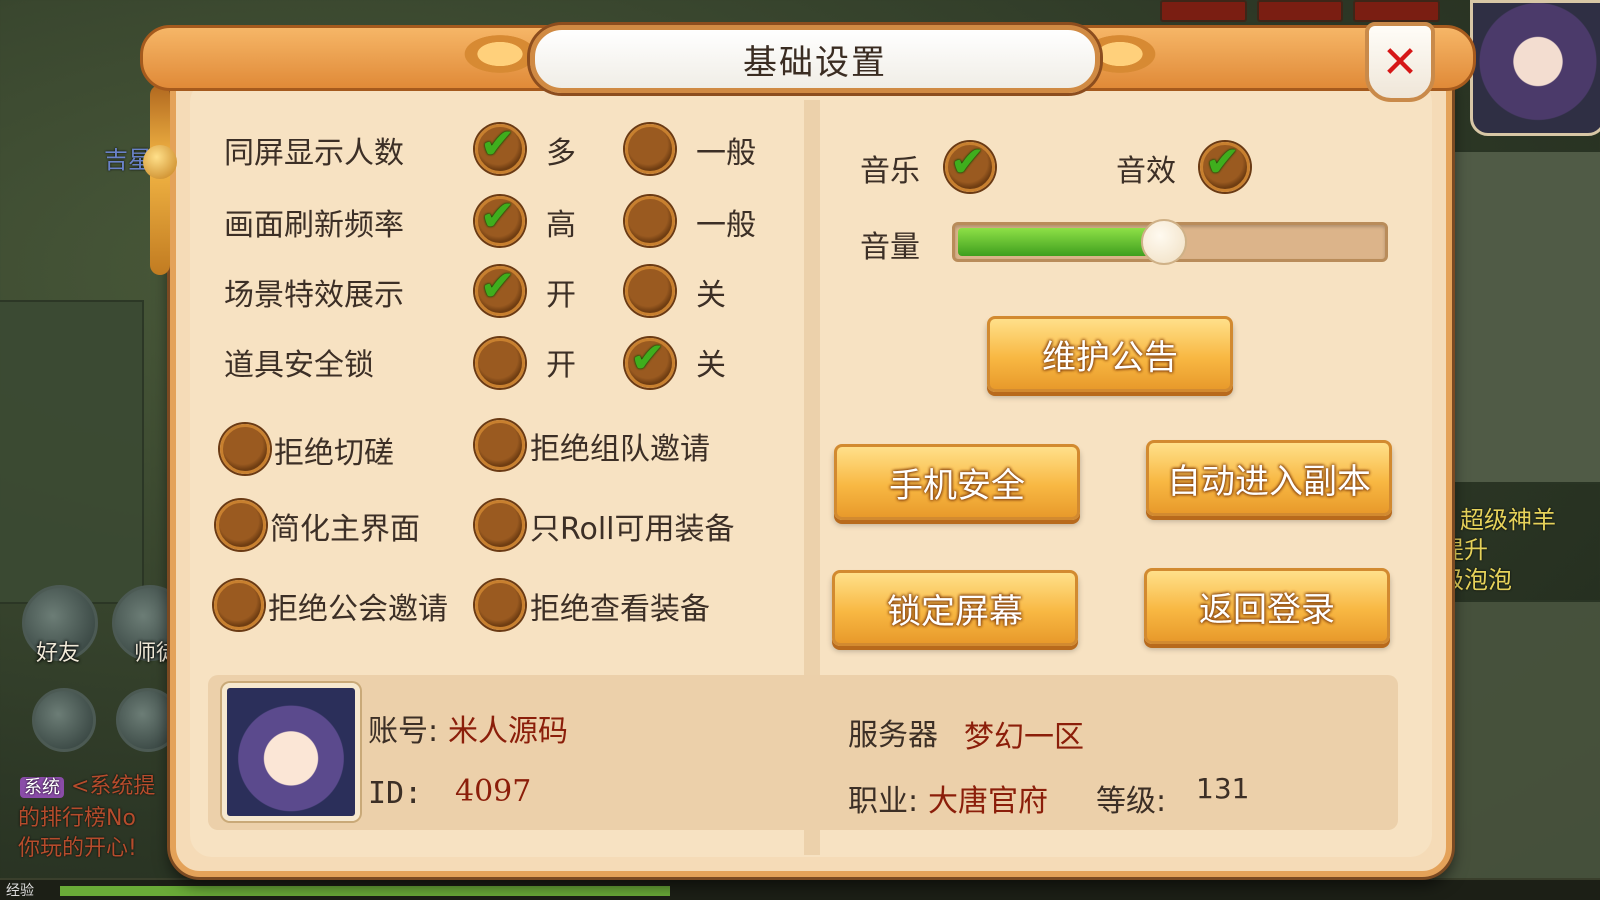 The height and width of the screenshot is (900, 1600). I want to click on chat-system-line: 系统 <系统提, so click(87, 784).